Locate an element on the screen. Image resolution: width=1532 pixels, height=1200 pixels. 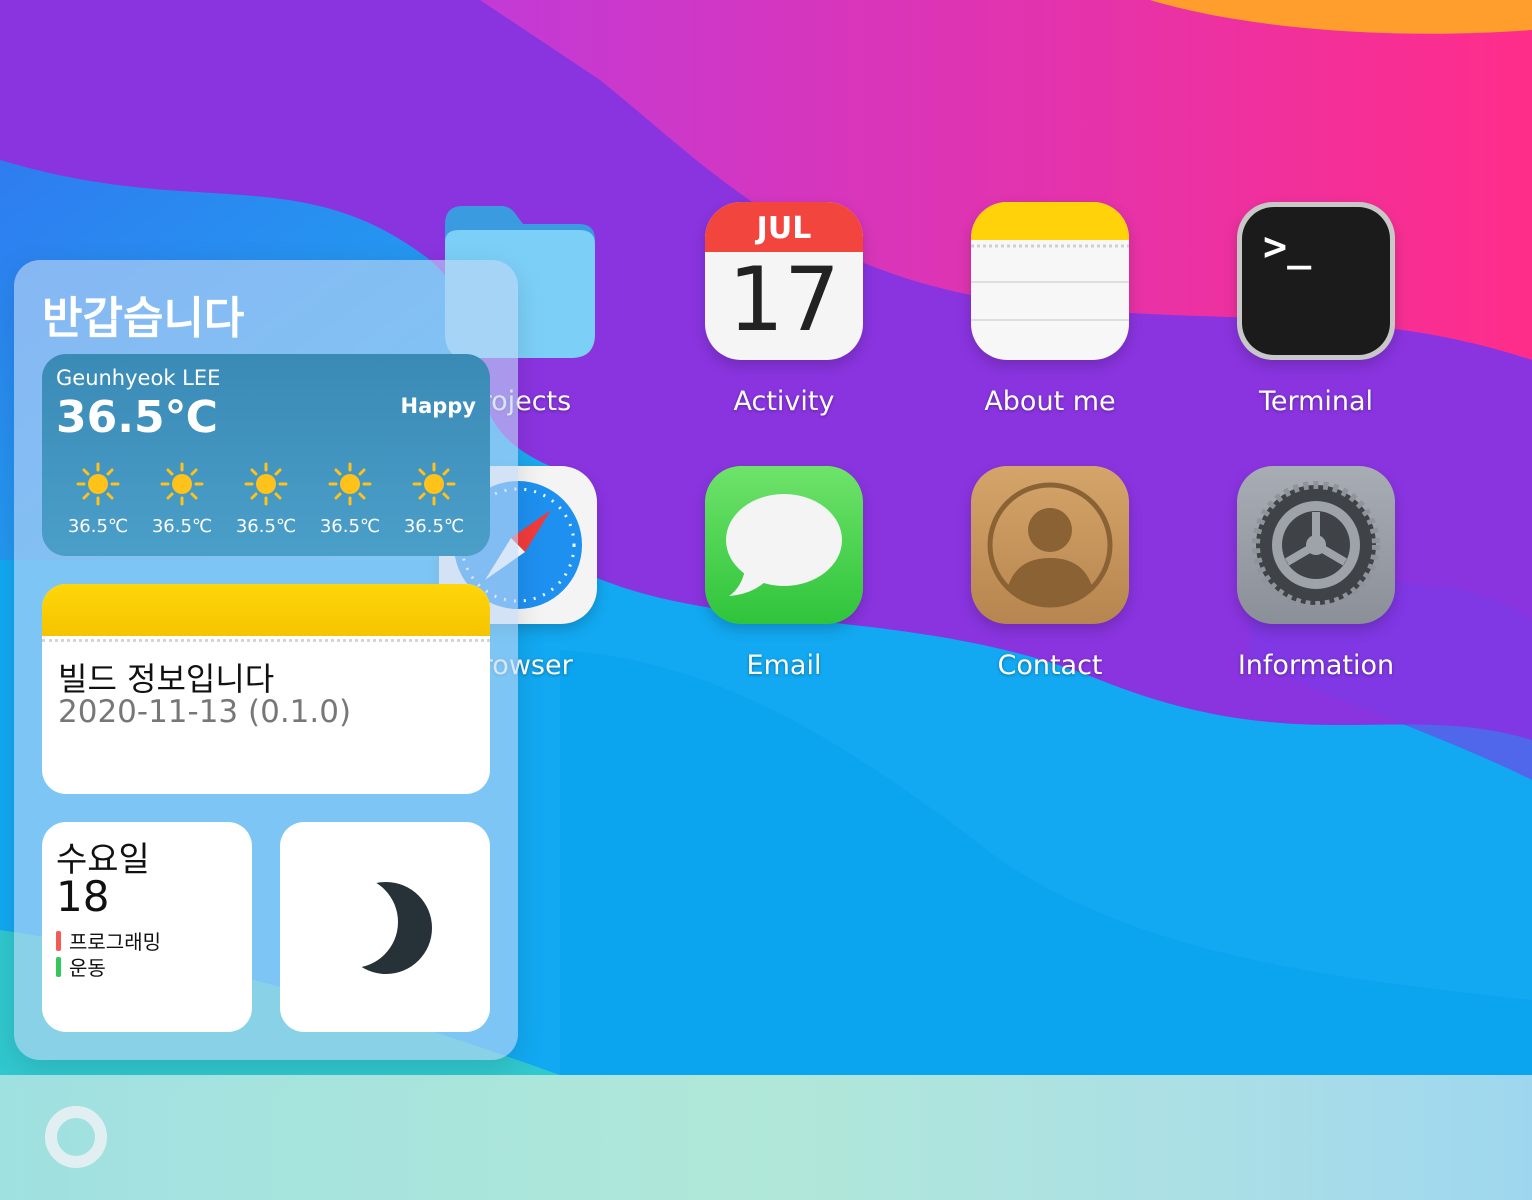
terminal-prompt: >_ is located at coordinates (1287, 247).